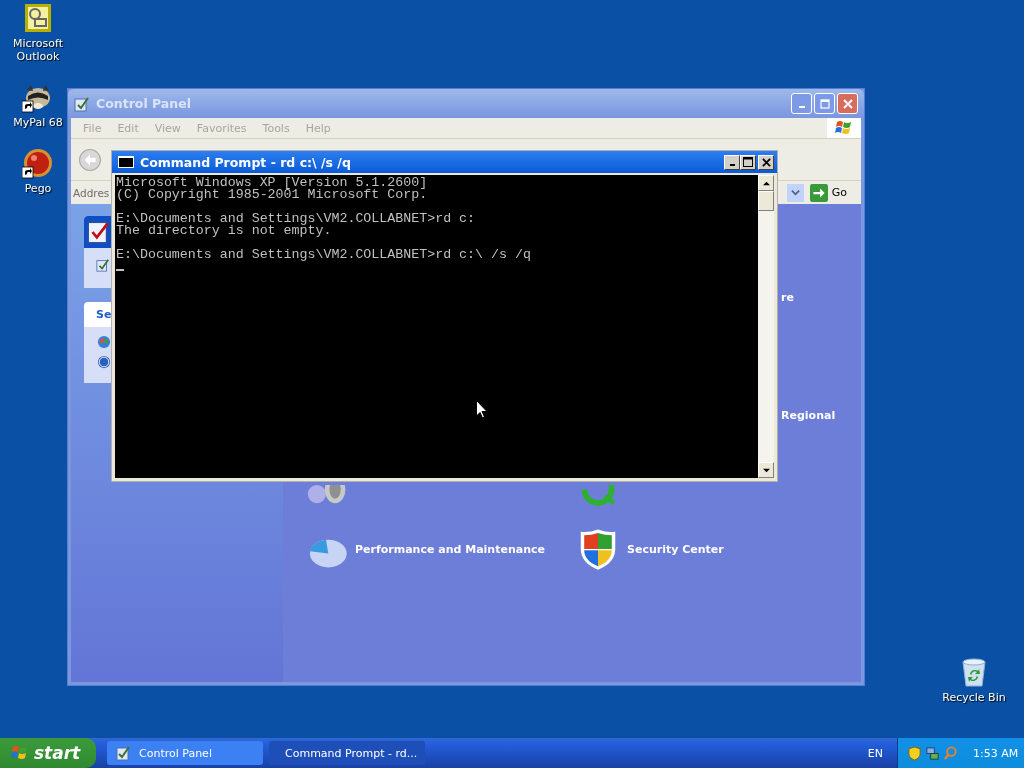  I want to click on scroll-thumb, so click(766, 201).